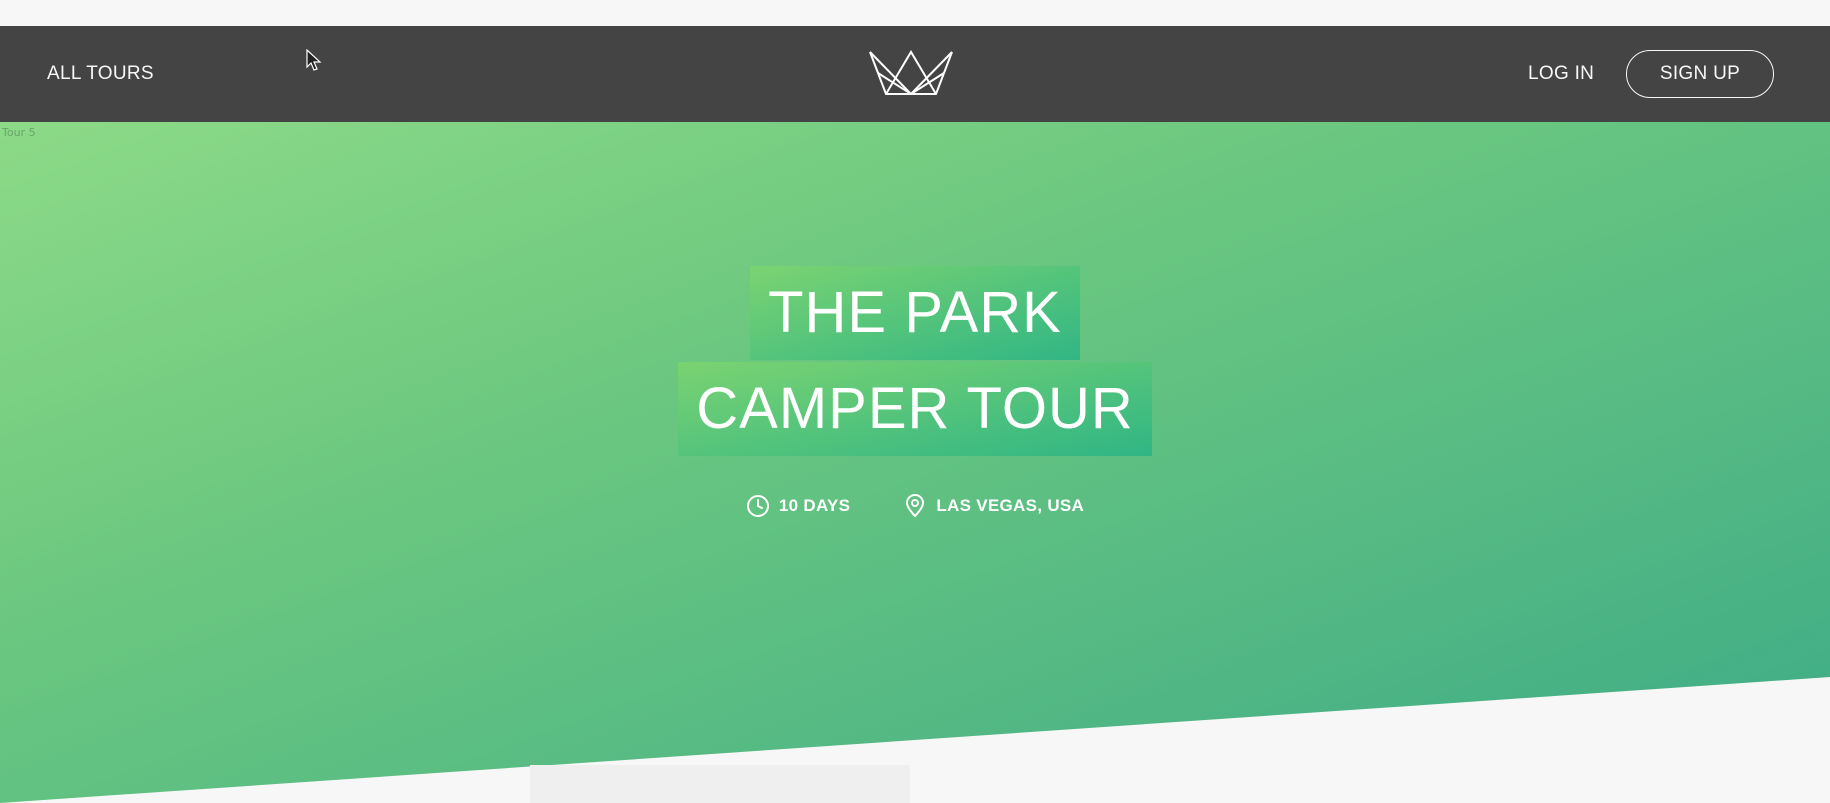  What do you see at coordinates (100, 74) in the screenshot?
I see `all-tours-link: ALL TOURS` at bounding box center [100, 74].